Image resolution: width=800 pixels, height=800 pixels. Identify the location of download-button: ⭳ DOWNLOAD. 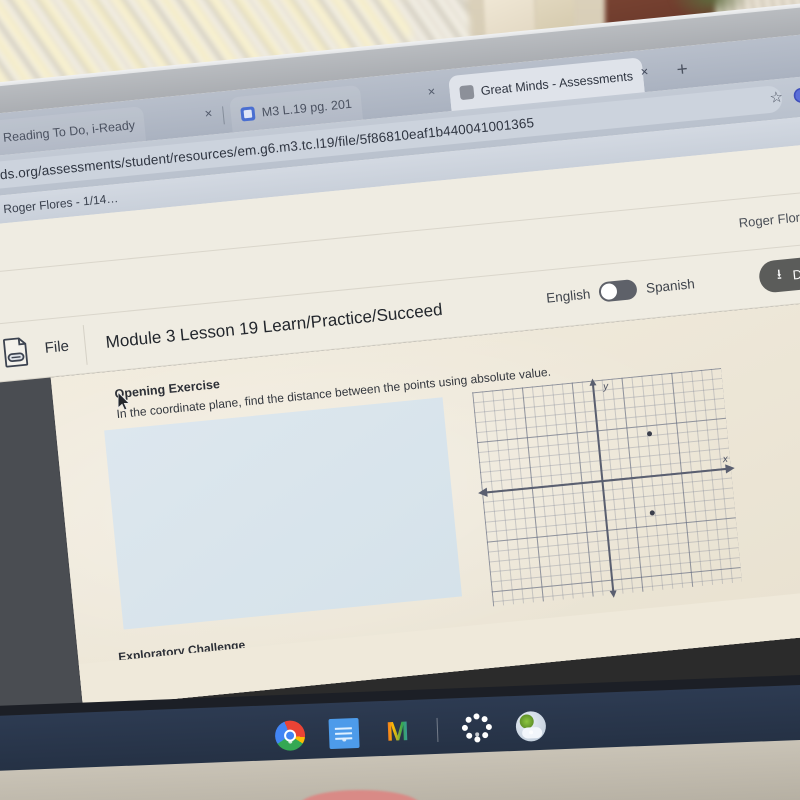
(778, 270).